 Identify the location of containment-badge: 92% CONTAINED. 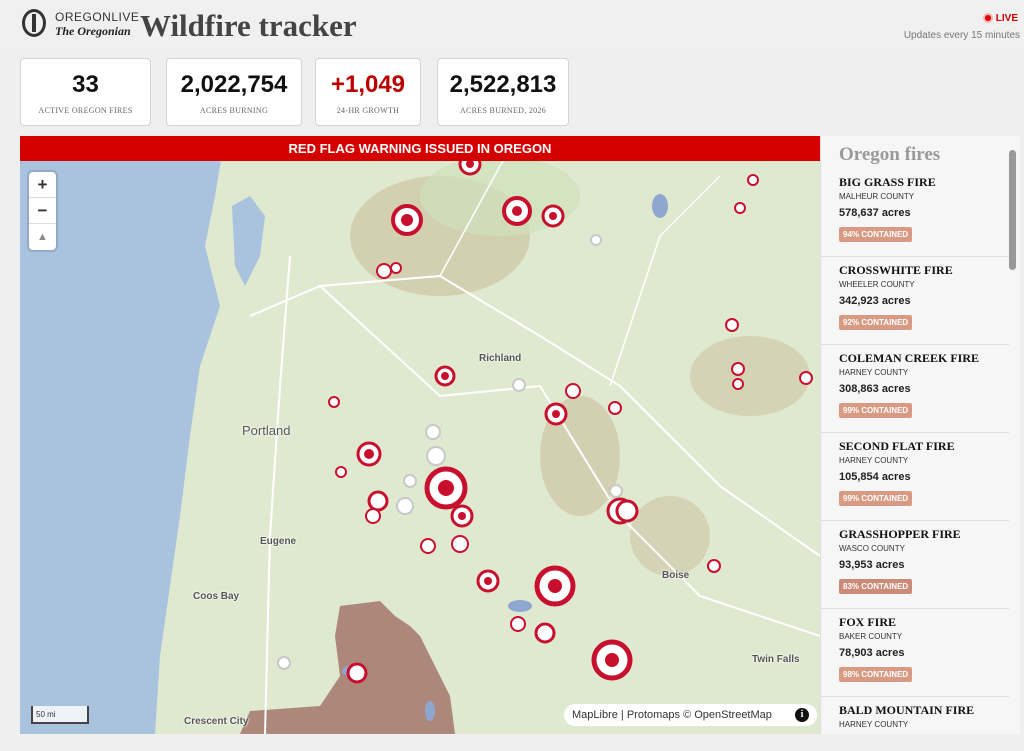
(876, 322).